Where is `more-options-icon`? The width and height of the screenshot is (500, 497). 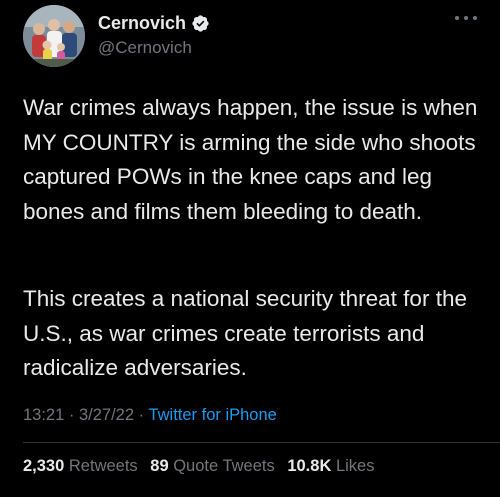 more-options-icon is located at coordinates (466, 18).